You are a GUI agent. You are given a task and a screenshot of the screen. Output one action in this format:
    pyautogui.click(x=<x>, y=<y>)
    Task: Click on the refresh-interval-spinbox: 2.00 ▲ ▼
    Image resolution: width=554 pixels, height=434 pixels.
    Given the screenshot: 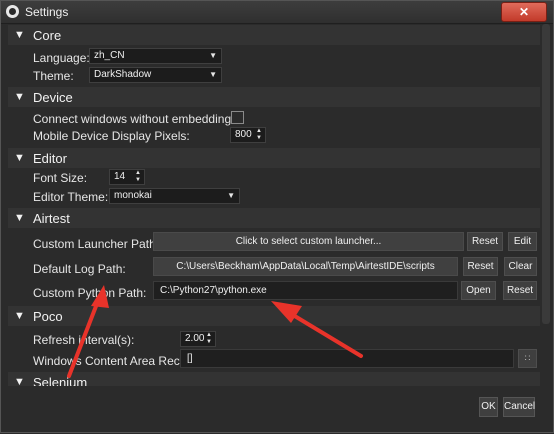 What is the action you would take?
    pyautogui.click(x=198, y=339)
    